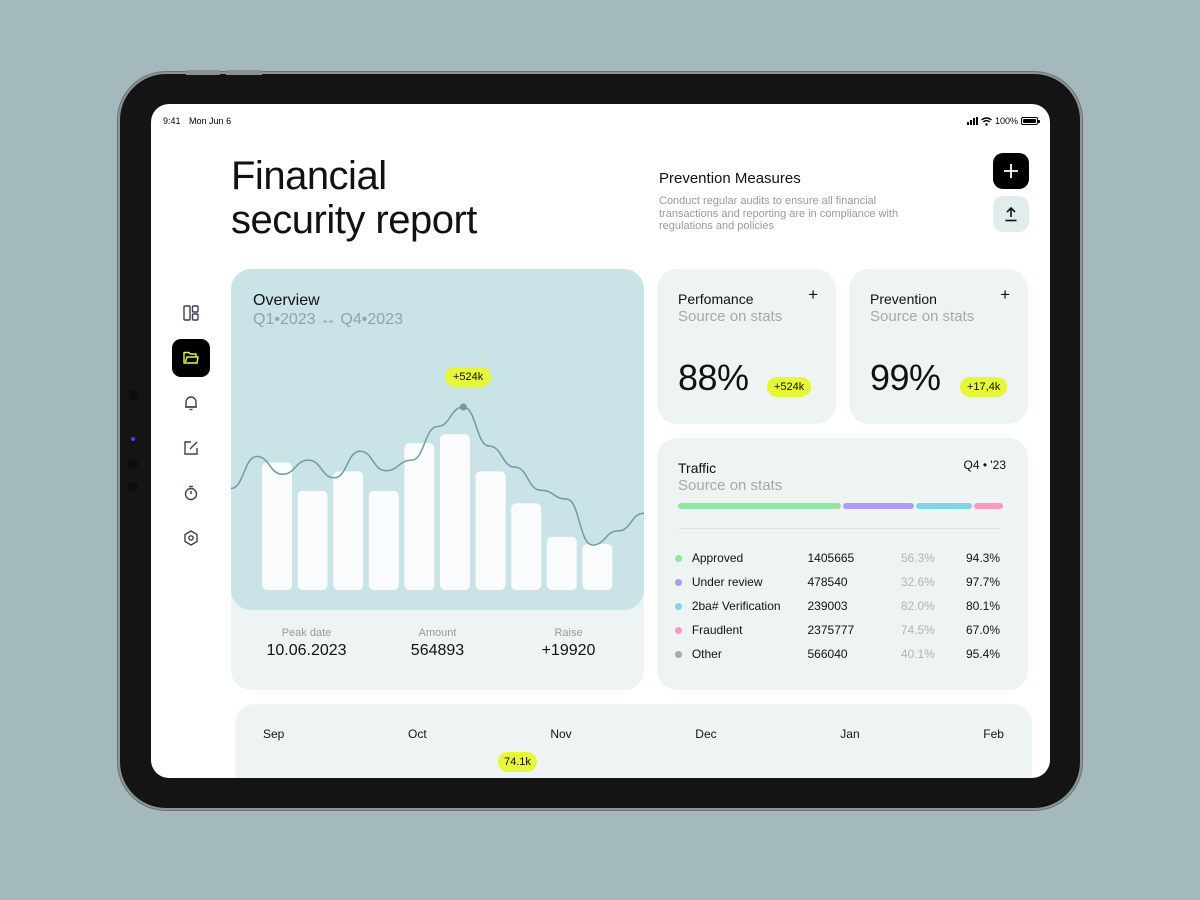 This screenshot has width=1200, height=900. I want to click on upload-button, so click(1011, 214).